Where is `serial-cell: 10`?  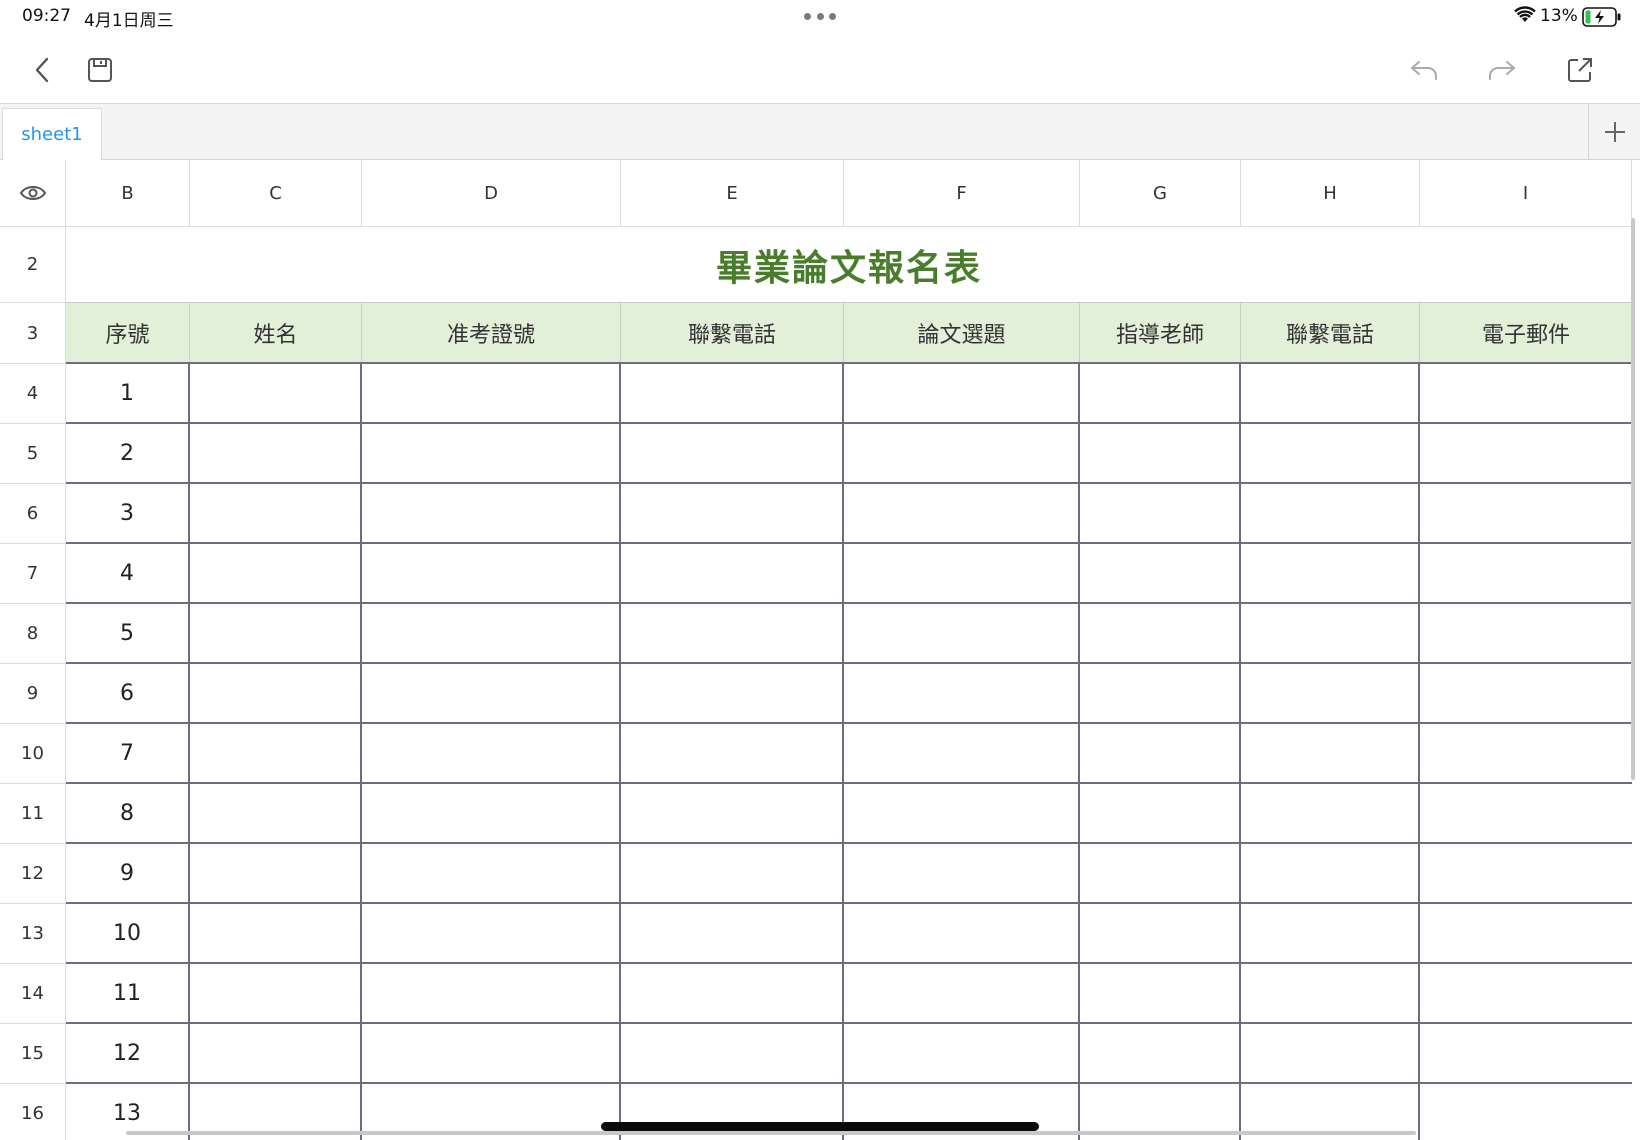
serial-cell: 10 is located at coordinates (128, 933).